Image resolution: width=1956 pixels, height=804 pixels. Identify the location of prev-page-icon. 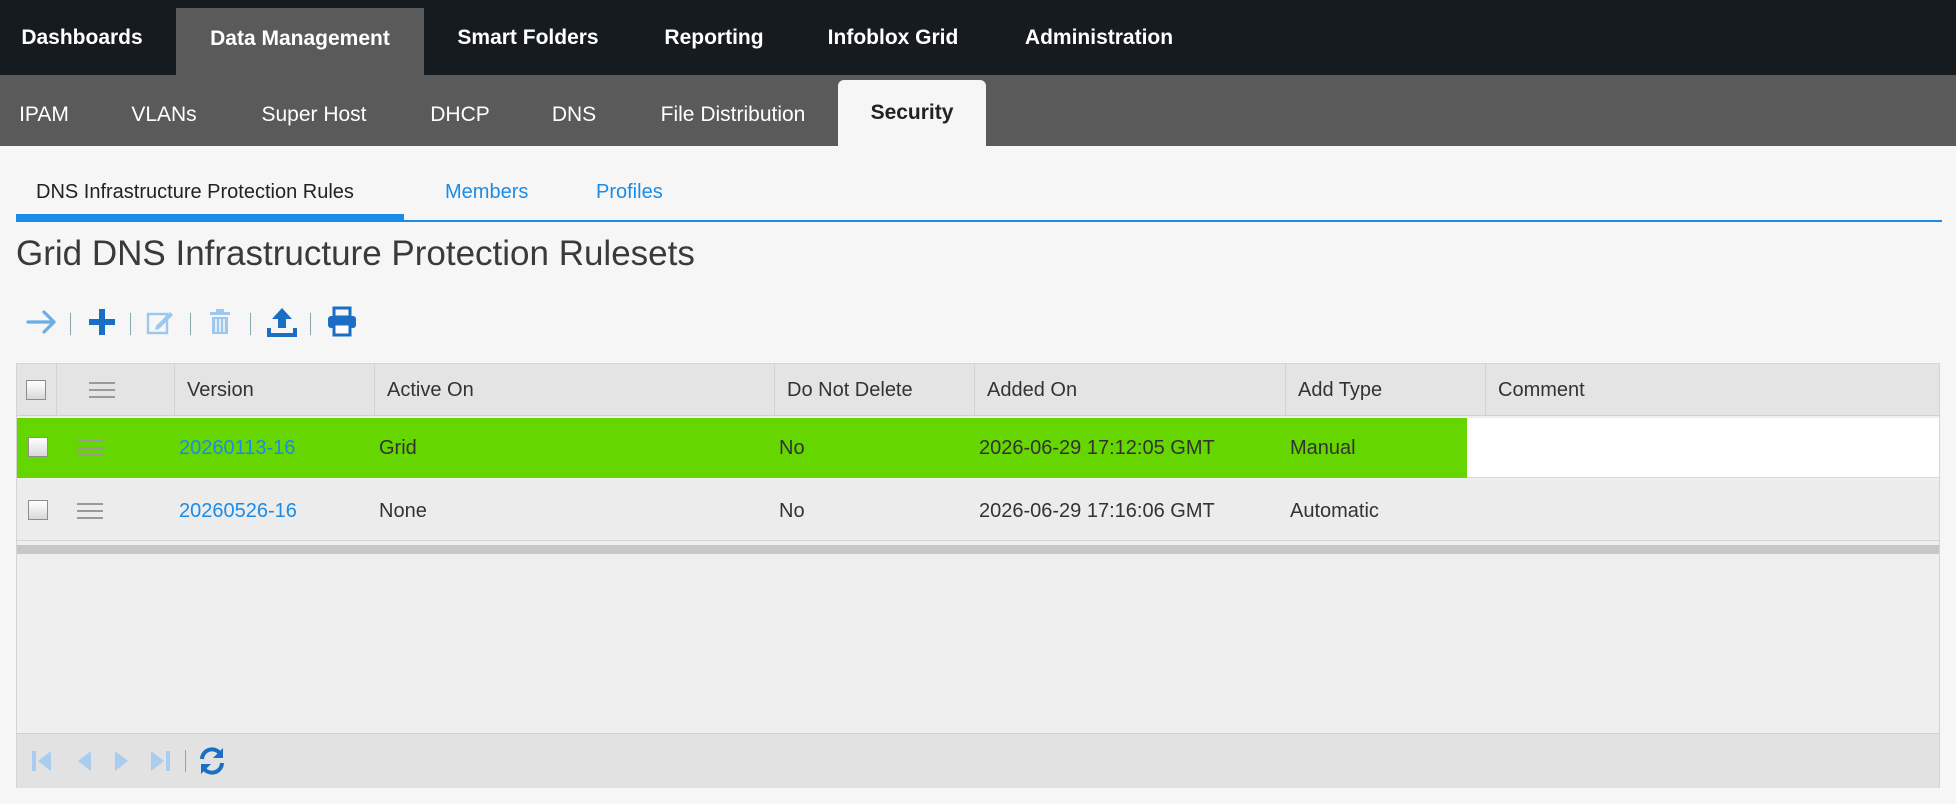
(84, 761).